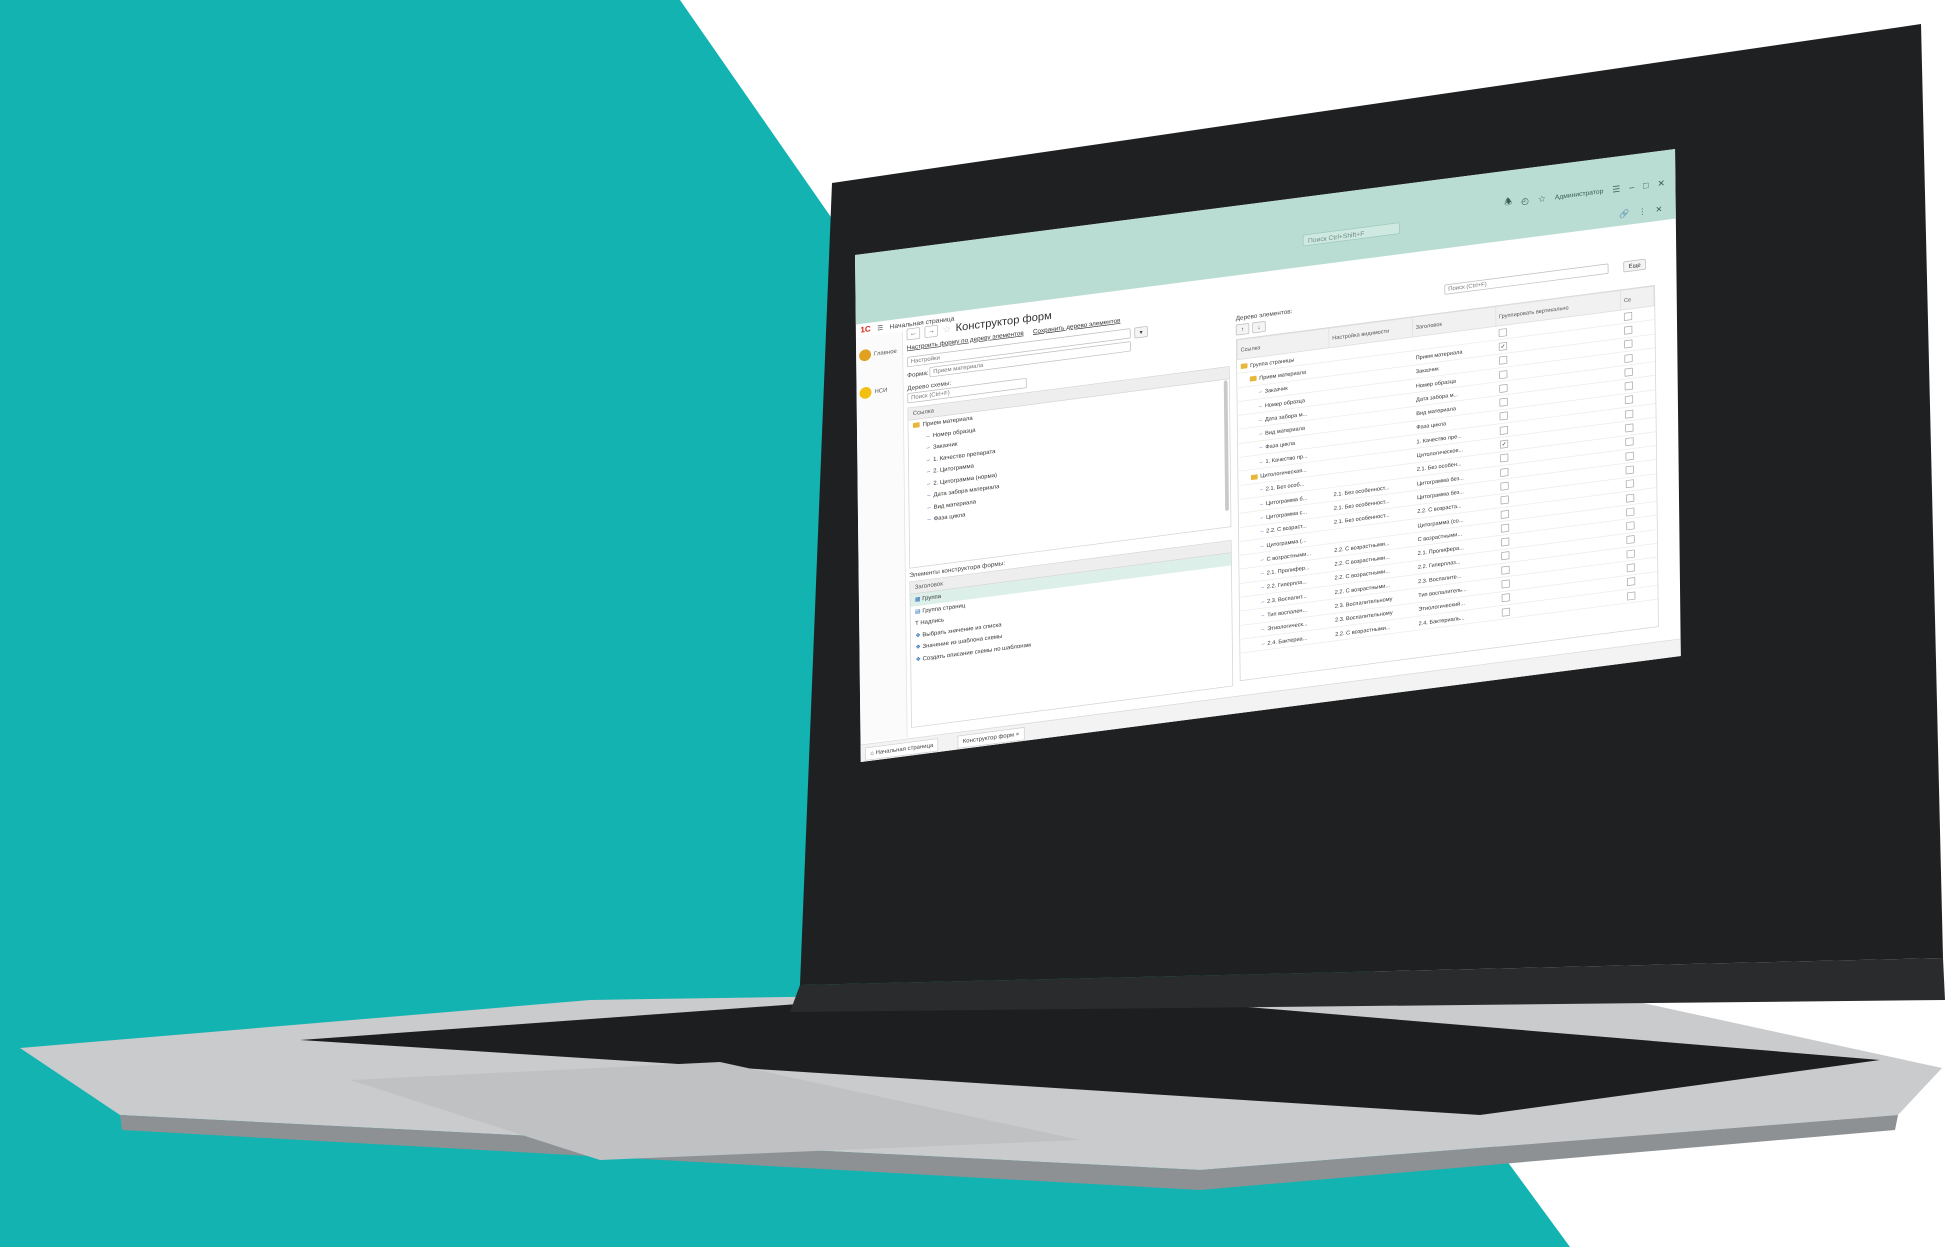 The width and height of the screenshot is (1957, 1247). I want to click on tree-row-label: Вид материала, so click(955, 503).